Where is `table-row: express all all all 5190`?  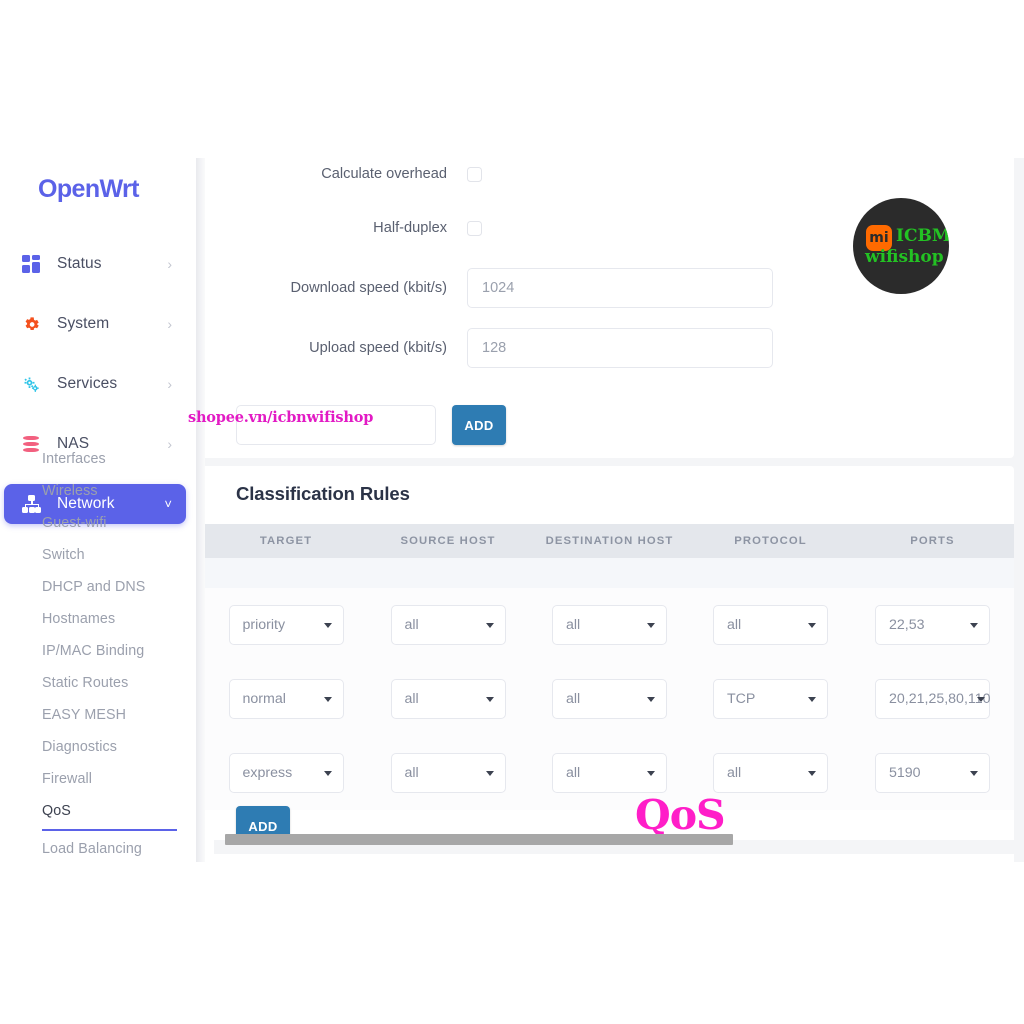 table-row: express all all all 5190 is located at coordinates (609, 773).